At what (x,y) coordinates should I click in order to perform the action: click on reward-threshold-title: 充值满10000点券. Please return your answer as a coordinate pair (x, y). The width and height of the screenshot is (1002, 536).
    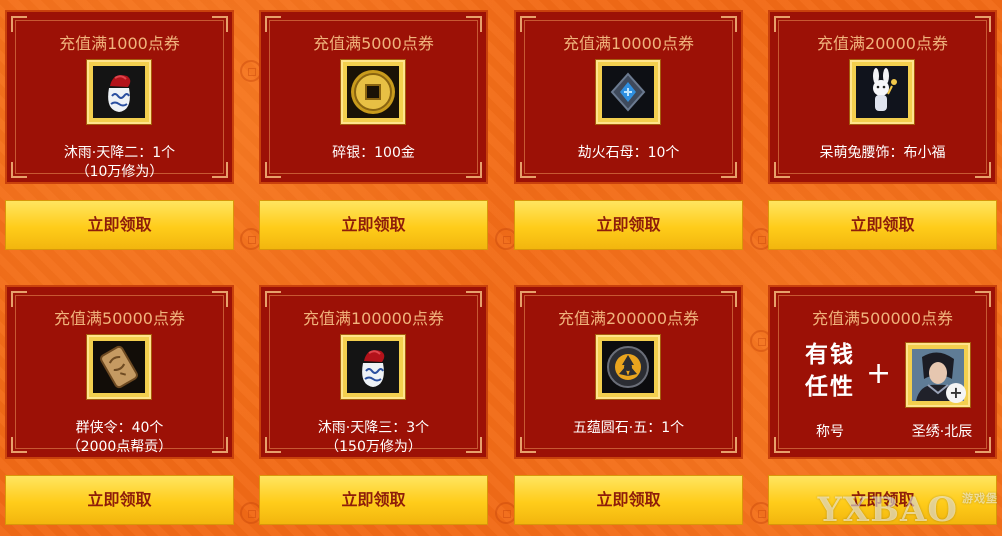
    Looking at the image, I should click on (628, 43).